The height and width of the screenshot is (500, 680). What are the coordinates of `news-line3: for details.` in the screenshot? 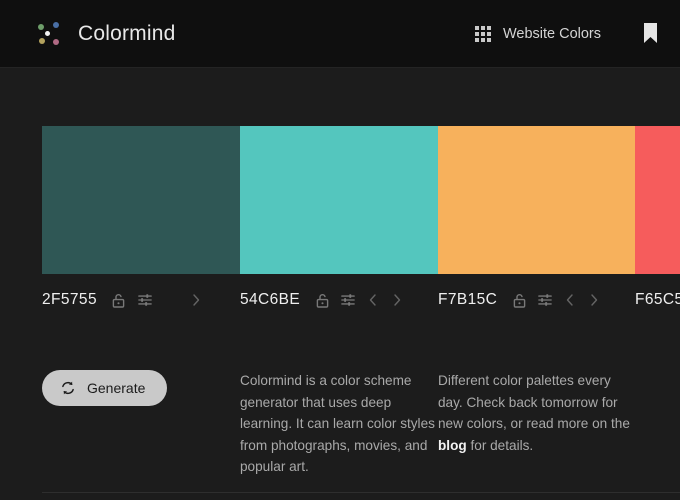 It's located at (500, 445).